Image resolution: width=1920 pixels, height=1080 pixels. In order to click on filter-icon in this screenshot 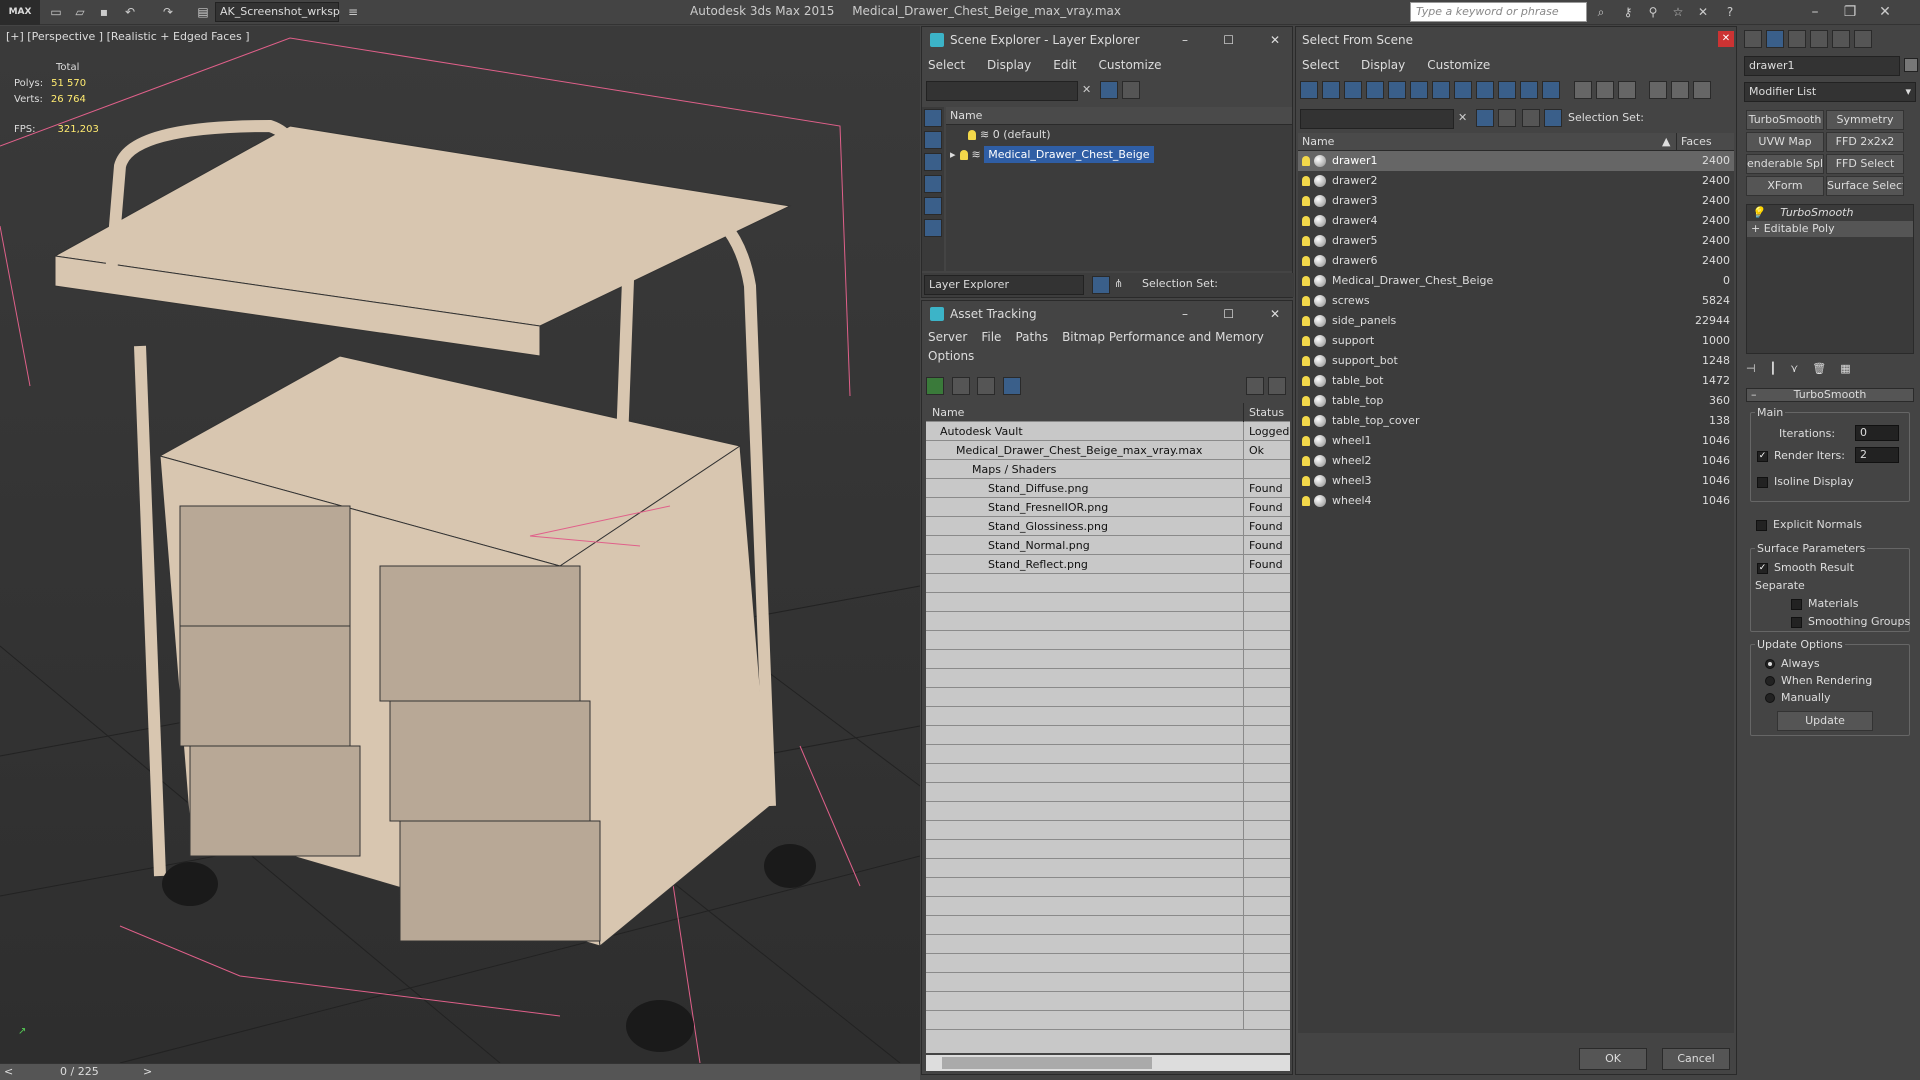, I will do `click(1109, 90)`.